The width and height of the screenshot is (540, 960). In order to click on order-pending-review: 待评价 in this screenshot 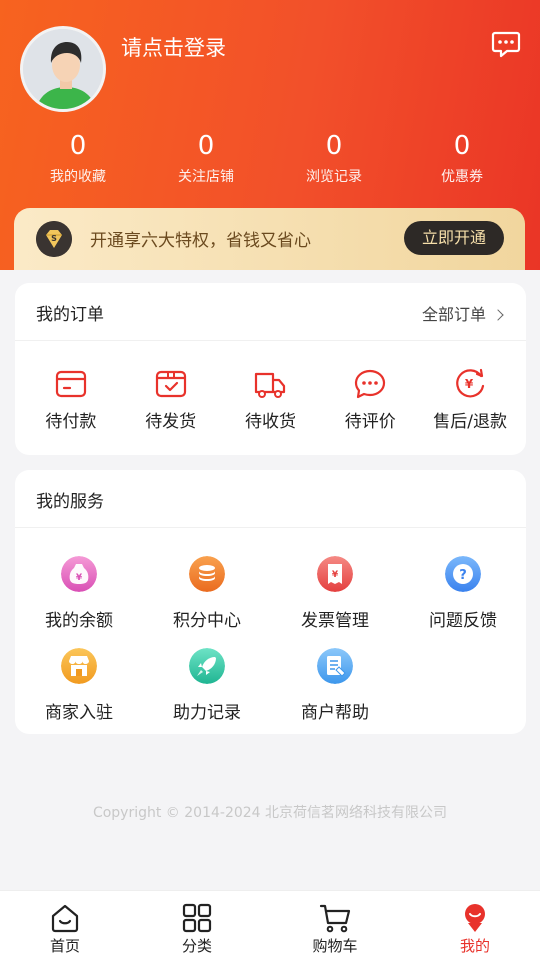, I will do `click(370, 391)`.